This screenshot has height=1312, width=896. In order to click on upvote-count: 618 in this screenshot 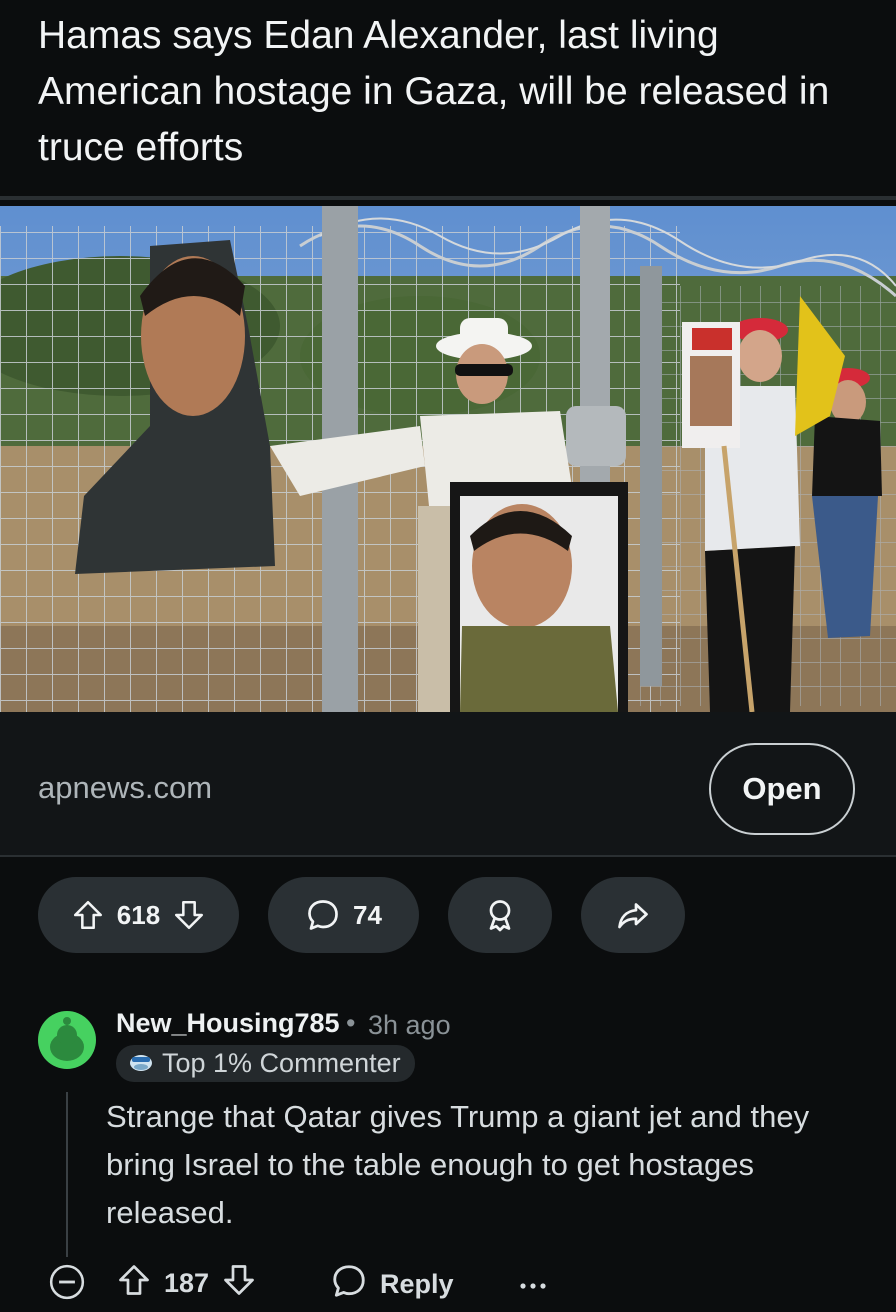, I will do `click(138, 914)`.